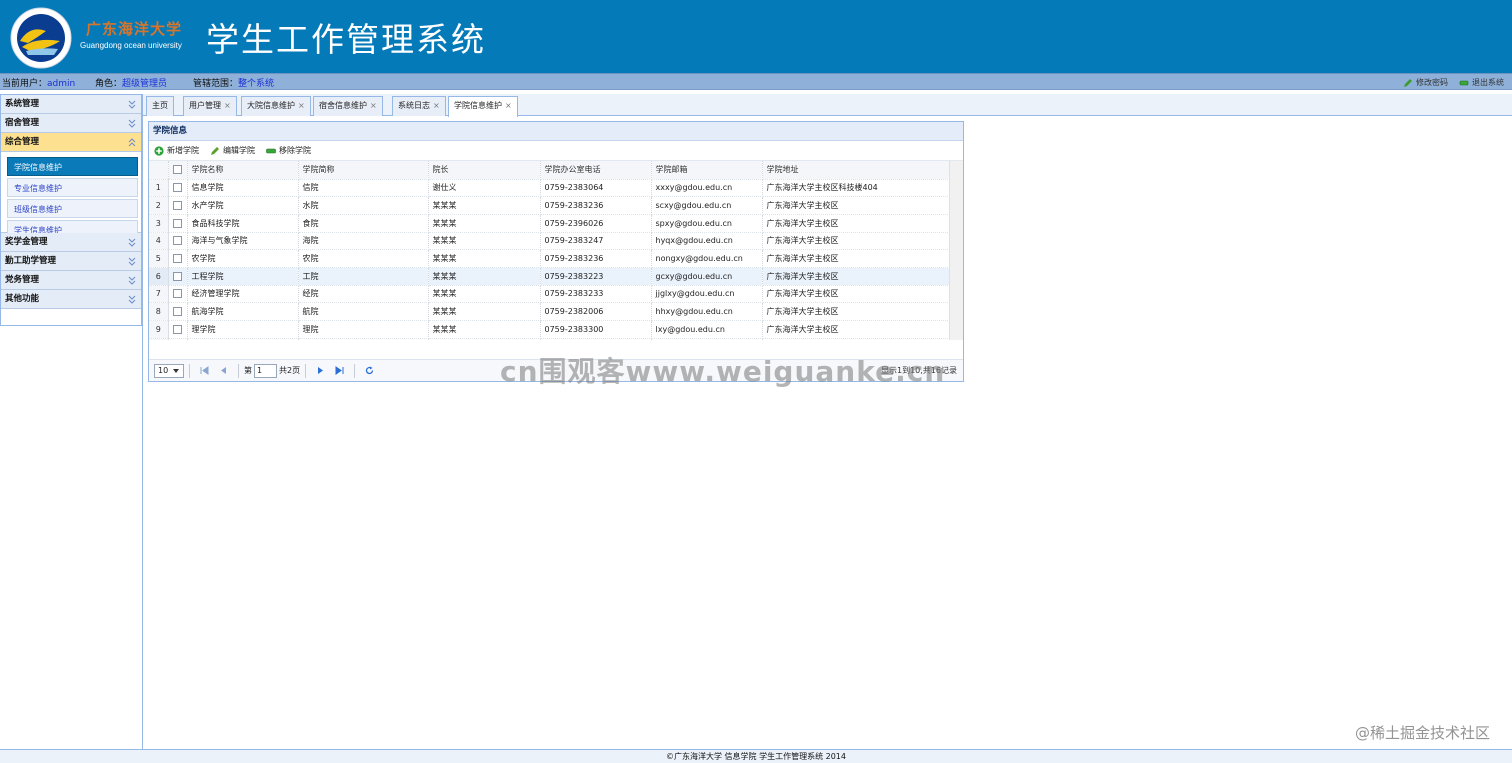  What do you see at coordinates (707, 205) in the screenshot?
I see `college-email: scxy@gdou.edu.cn` at bounding box center [707, 205].